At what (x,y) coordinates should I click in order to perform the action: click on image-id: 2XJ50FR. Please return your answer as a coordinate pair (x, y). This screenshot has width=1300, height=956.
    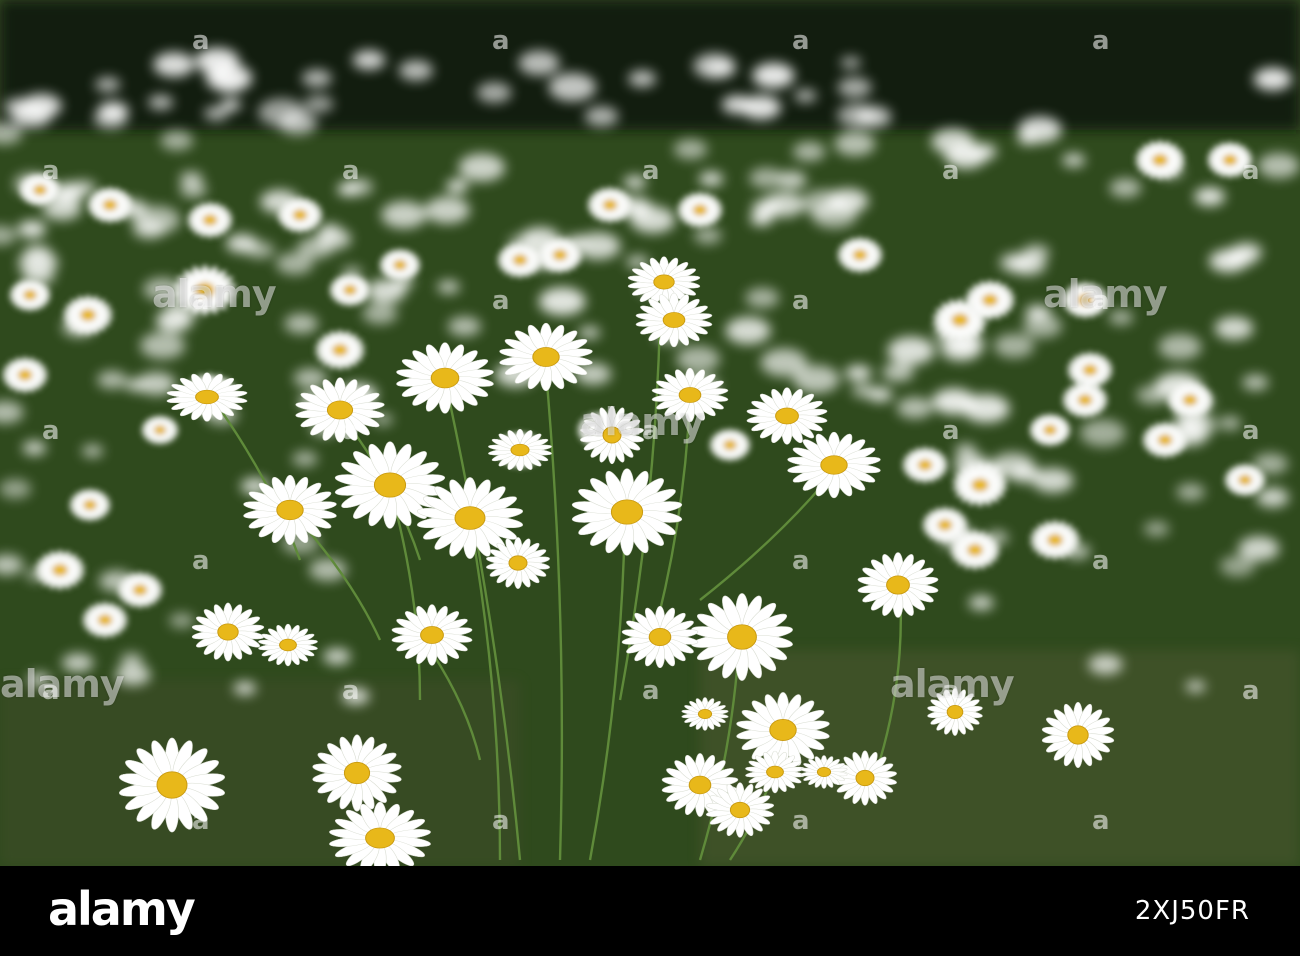
    Looking at the image, I should click on (1192, 911).